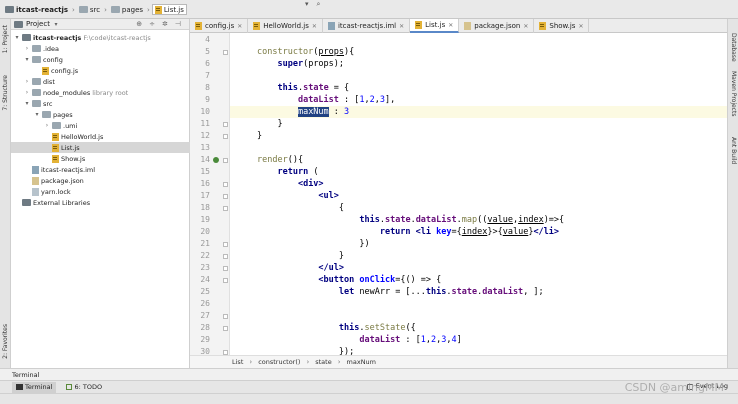 Image resolution: width=738 pixels, height=404 pixels. I want to click on sync-icon: ⊕, so click(139, 24).